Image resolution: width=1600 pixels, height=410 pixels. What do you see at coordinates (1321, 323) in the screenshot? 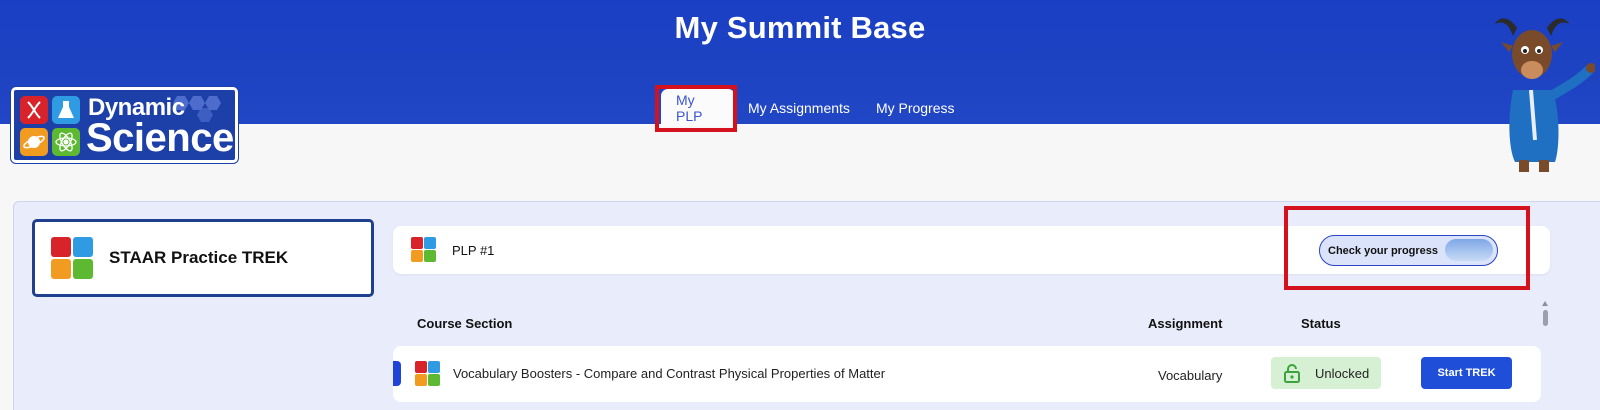
I see `column-header-status: Status` at bounding box center [1321, 323].